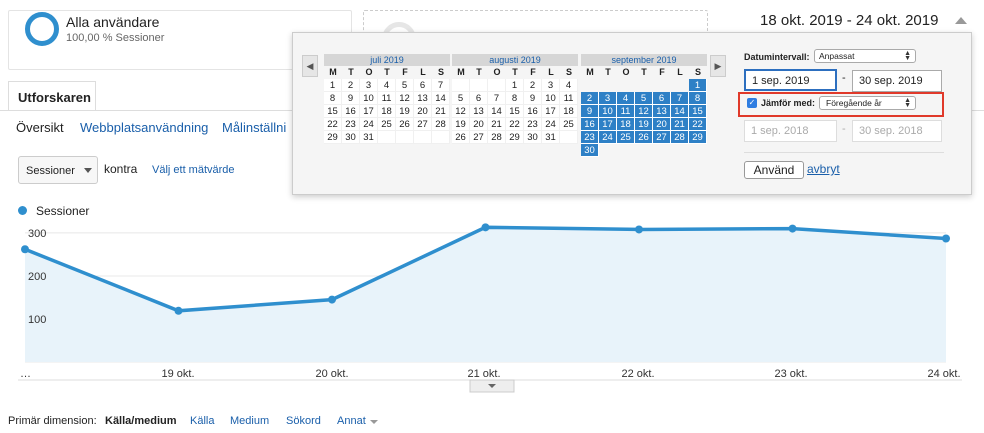 The image size is (984, 433). Describe the element at coordinates (865, 56) in the screenshot. I see `range-type-select: Anpassat ▲ ▼` at that location.